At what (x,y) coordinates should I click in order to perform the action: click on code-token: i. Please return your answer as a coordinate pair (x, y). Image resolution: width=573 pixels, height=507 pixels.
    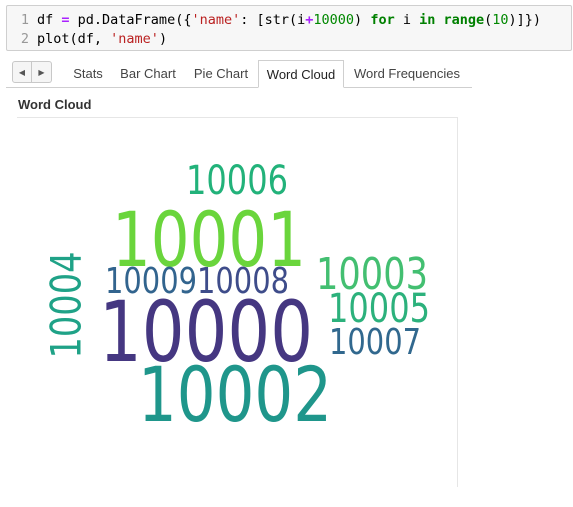
    Looking at the image, I should click on (407, 20).